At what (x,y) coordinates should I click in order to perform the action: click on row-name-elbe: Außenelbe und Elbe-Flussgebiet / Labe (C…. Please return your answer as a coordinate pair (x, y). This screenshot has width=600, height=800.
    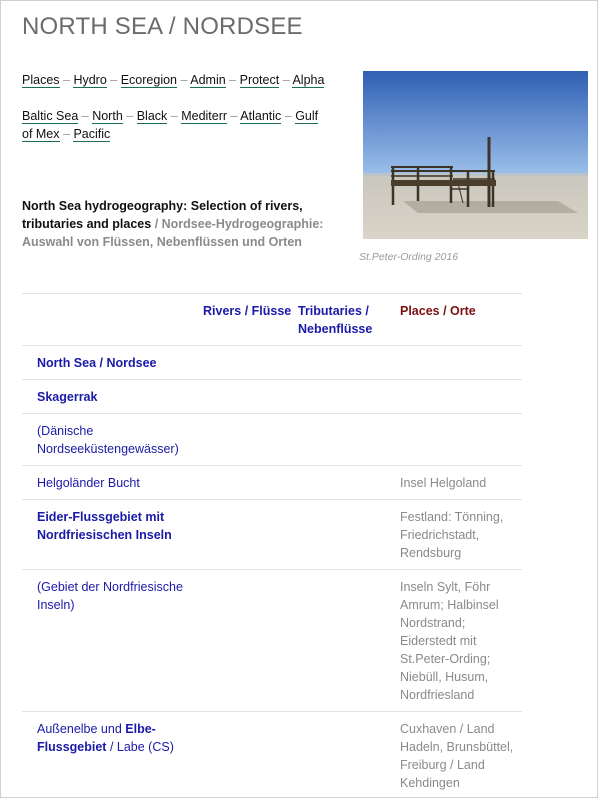
    Looking at the image, I should click on (120, 754).